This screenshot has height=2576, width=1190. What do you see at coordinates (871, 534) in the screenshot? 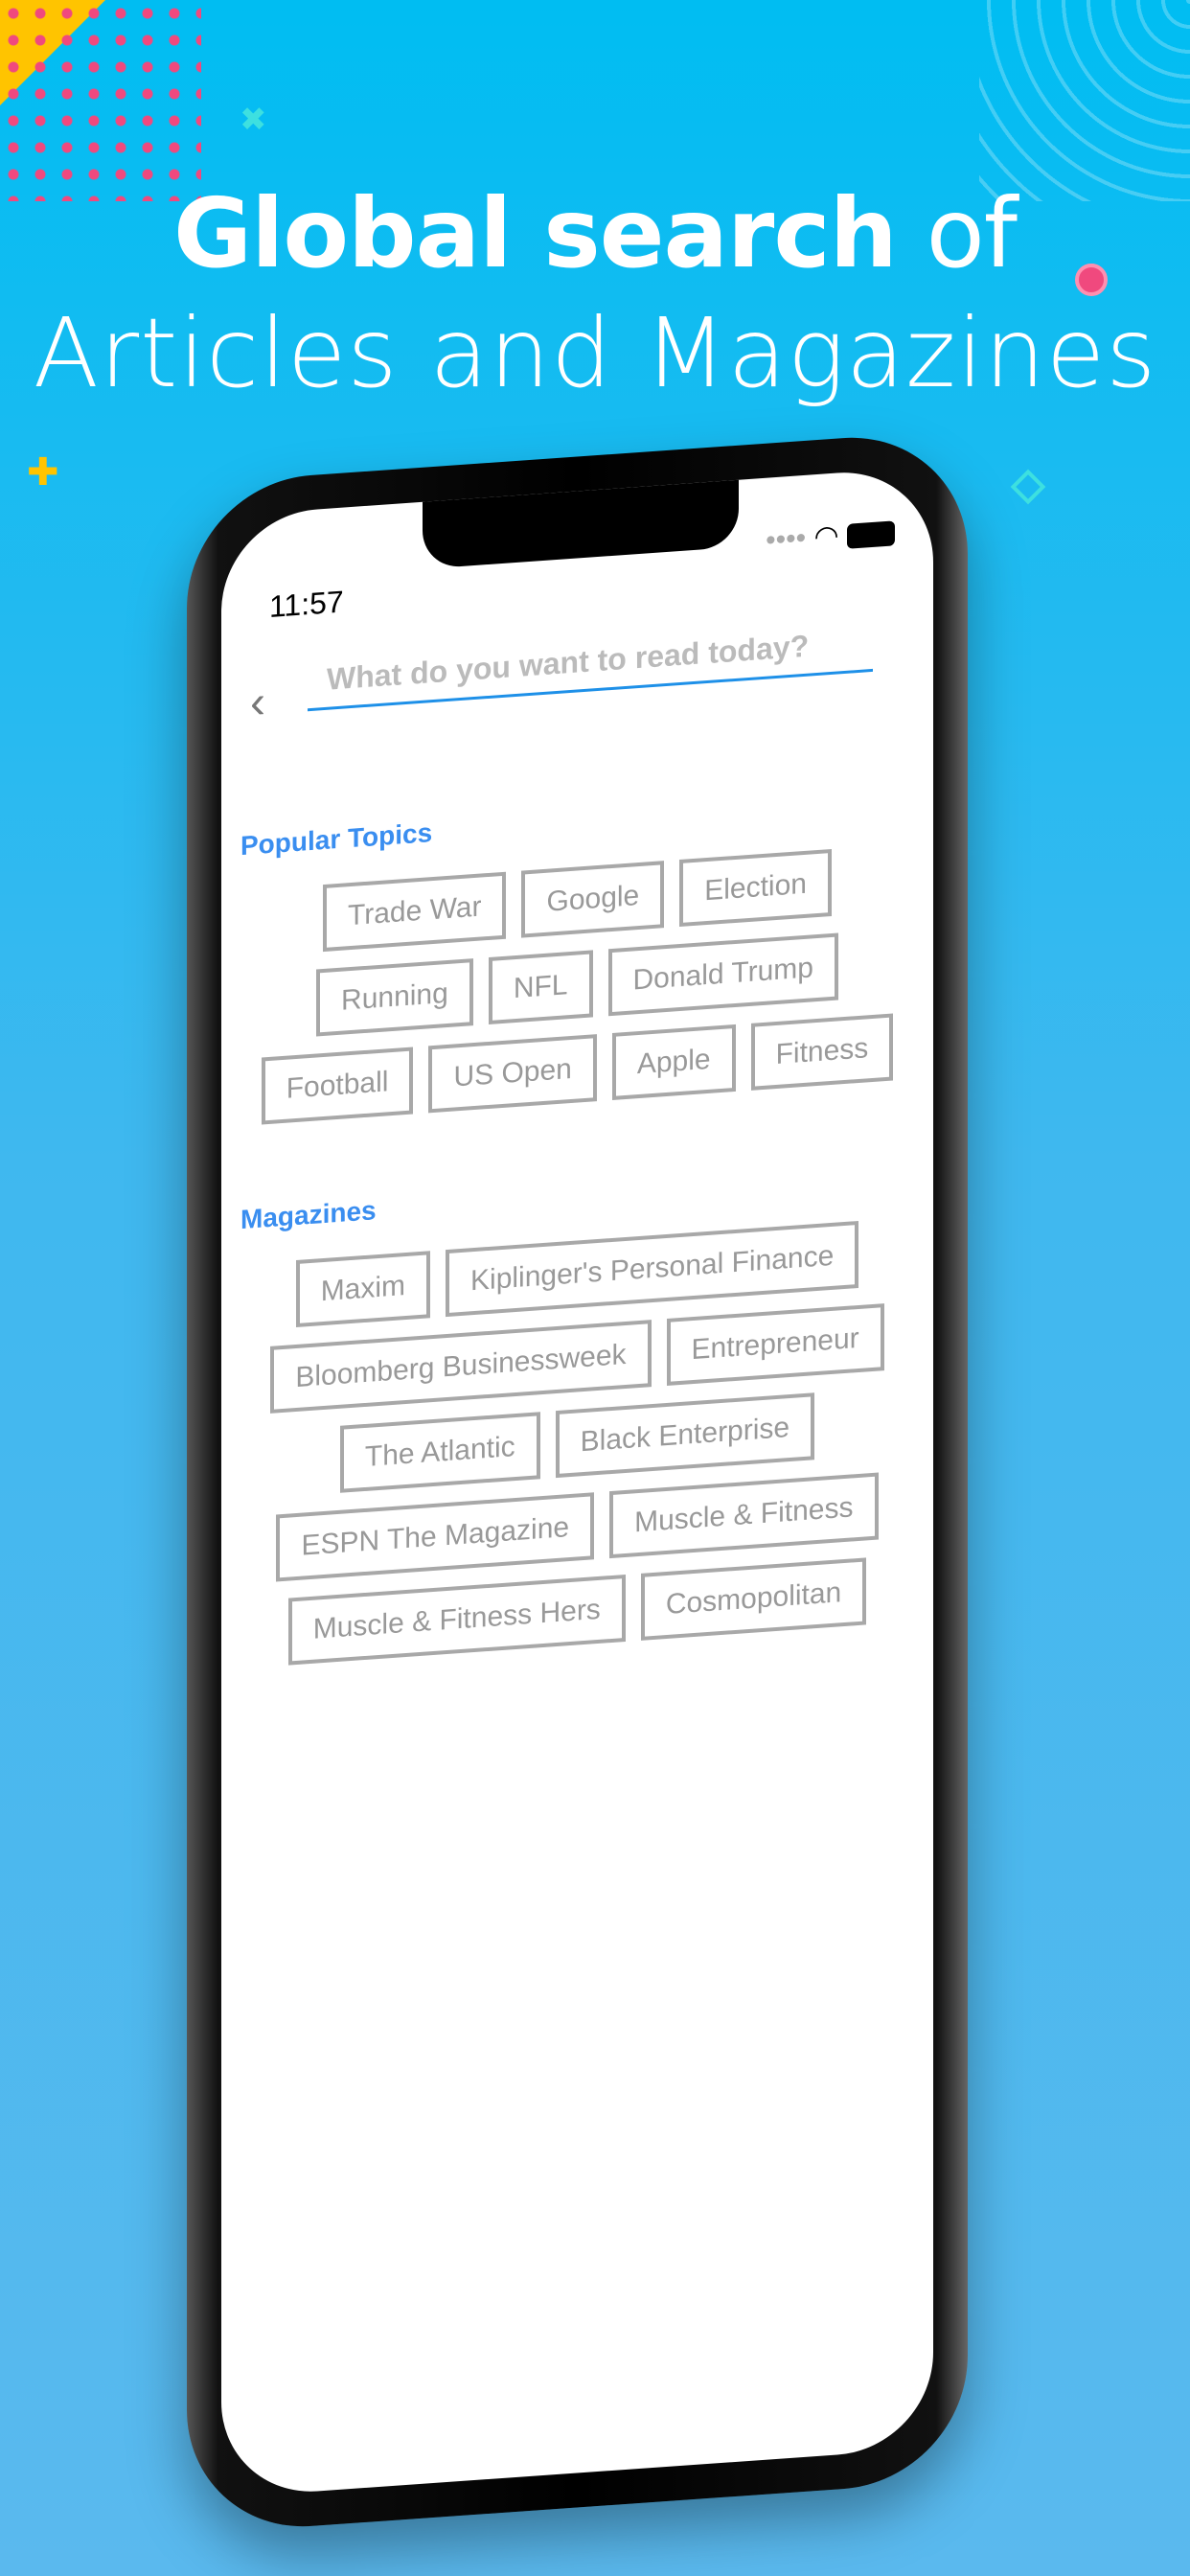
I see `battery-icon` at bounding box center [871, 534].